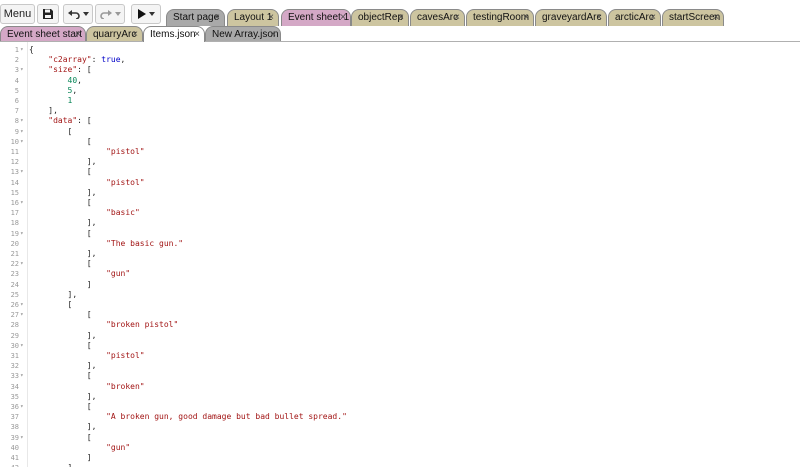 Image resolution: width=800 pixels, height=467 pixels. What do you see at coordinates (693, 17) in the screenshot?
I see `tab-startscreen: startScreen ×` at bounding box center [693, 17].